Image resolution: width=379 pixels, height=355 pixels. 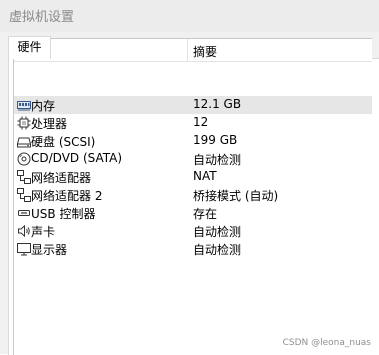 I want to click on watermark: CSDN @leona_nuas, so click(x=326, y=343).